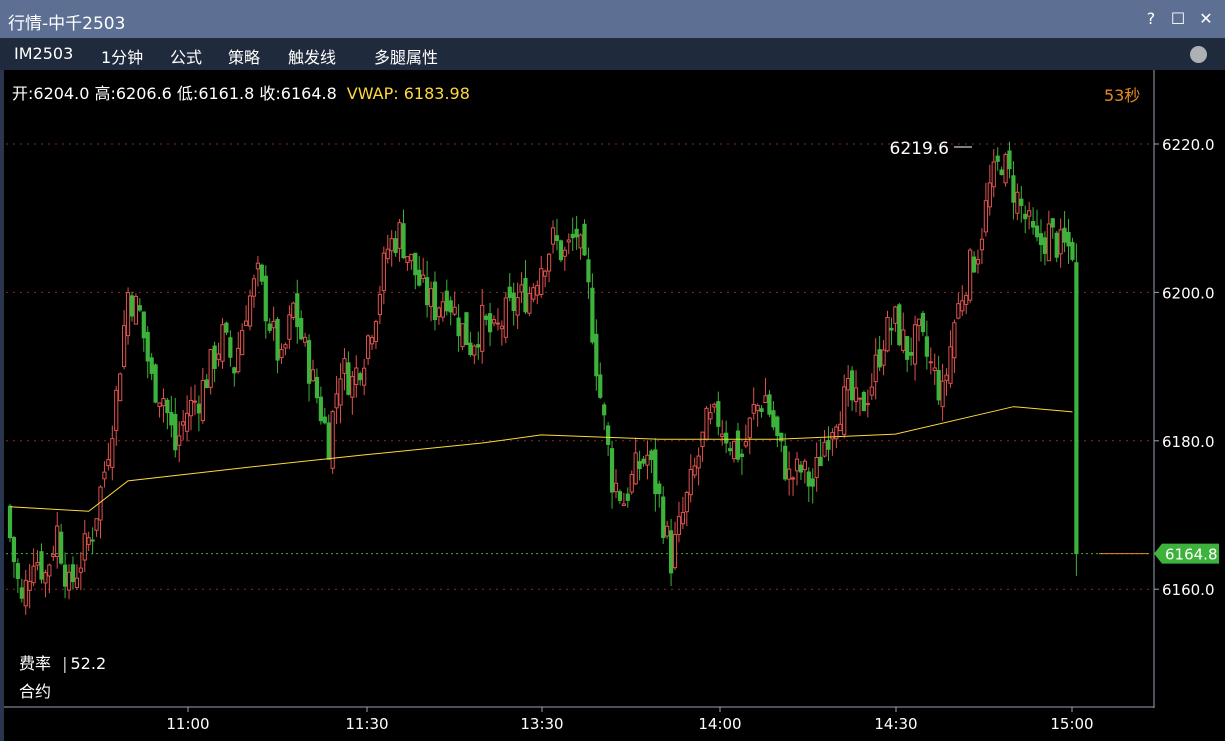 The width and height of the screenshot is (1225, 741). What do you see at coordinates (244, 56) in the screenshot?
I see `strategy-button: 策略` at bounding box center [244, 56].